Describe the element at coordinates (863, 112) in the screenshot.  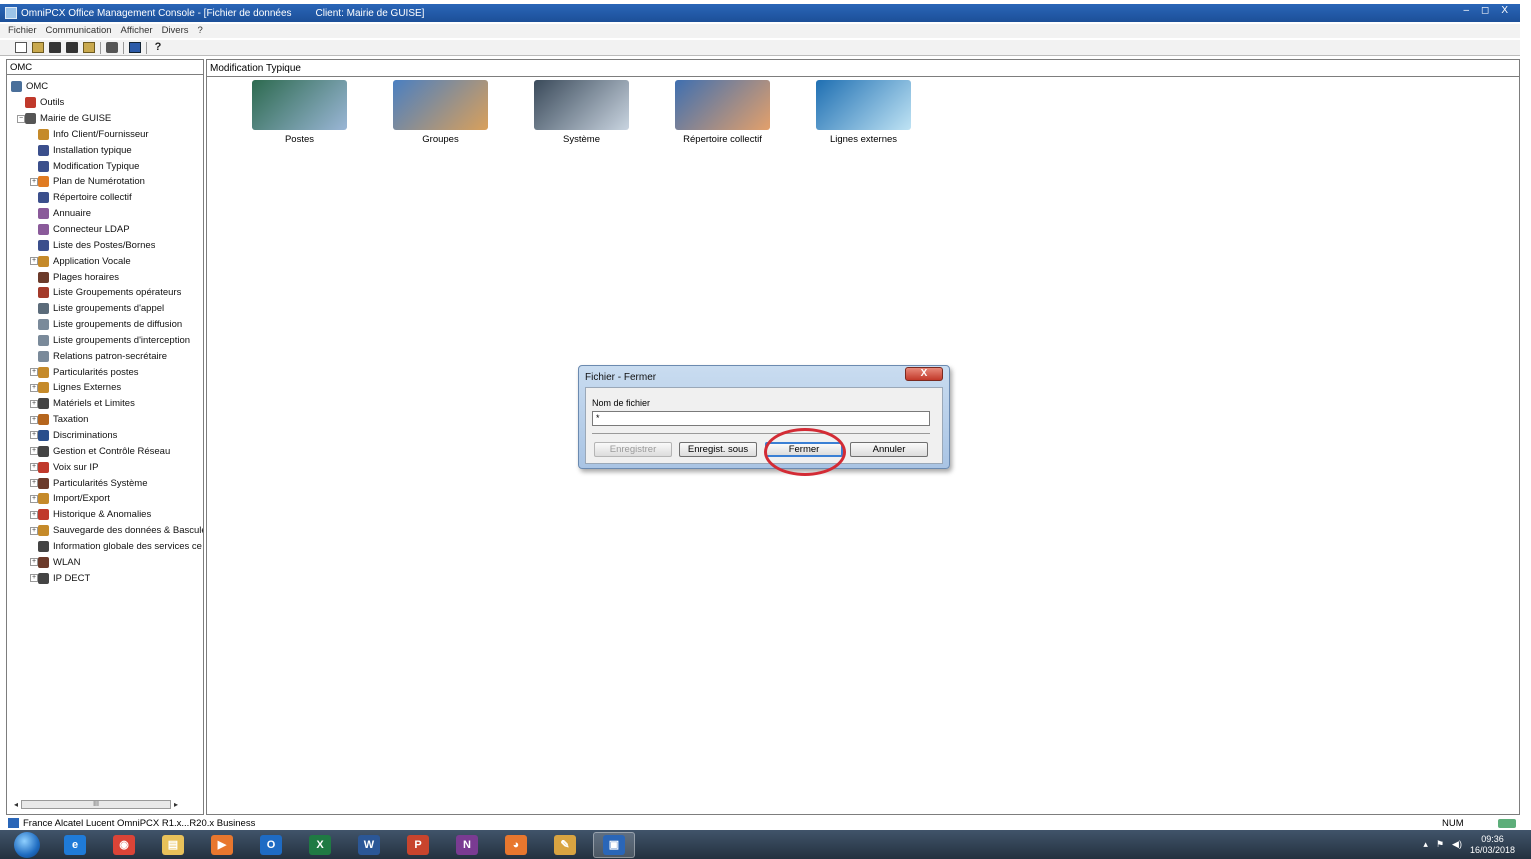
I see `feature-tile: Lignes externes` at that location.